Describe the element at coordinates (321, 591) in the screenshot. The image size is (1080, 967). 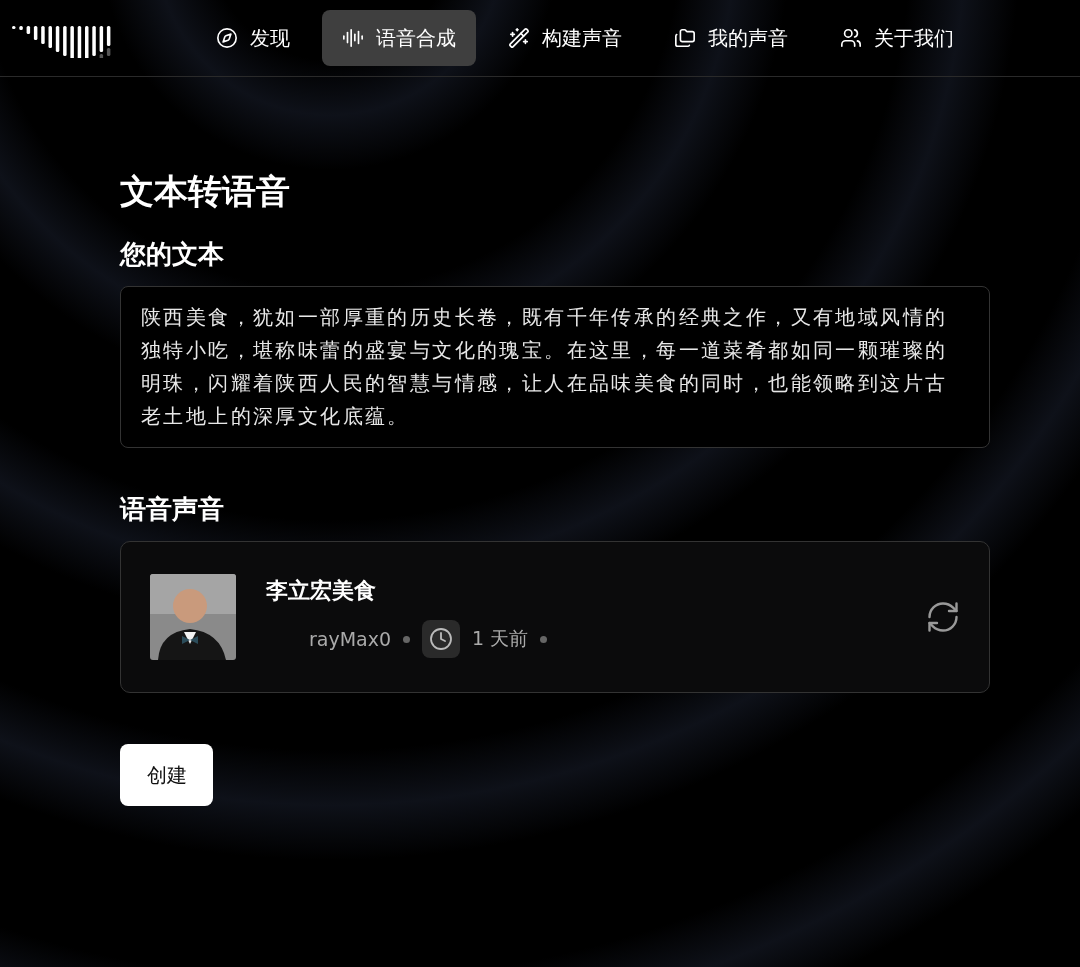
I see `voice-name: 李立宏美食` at that location.